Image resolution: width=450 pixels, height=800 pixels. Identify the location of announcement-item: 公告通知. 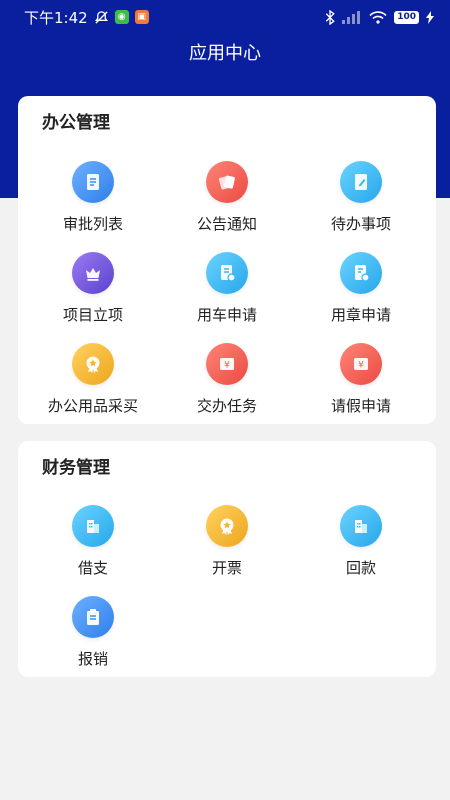
(227, 201).